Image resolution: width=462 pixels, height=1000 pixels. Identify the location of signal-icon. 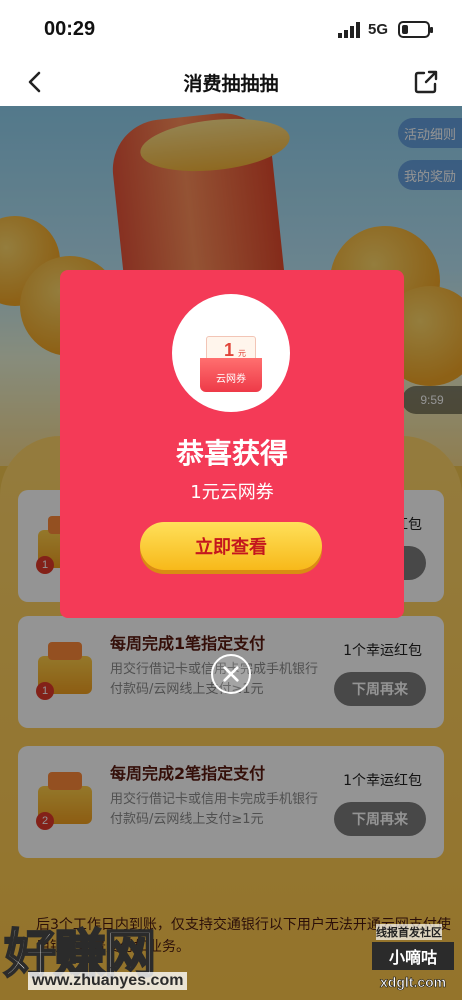
(349, 30).